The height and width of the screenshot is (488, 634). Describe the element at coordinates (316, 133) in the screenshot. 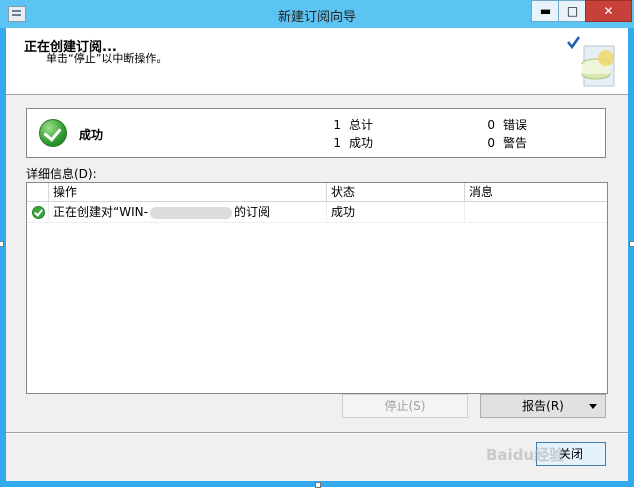

I see `summary-panel: 成功 1 总计 1 成功 0 错误 0 警告` at that location.